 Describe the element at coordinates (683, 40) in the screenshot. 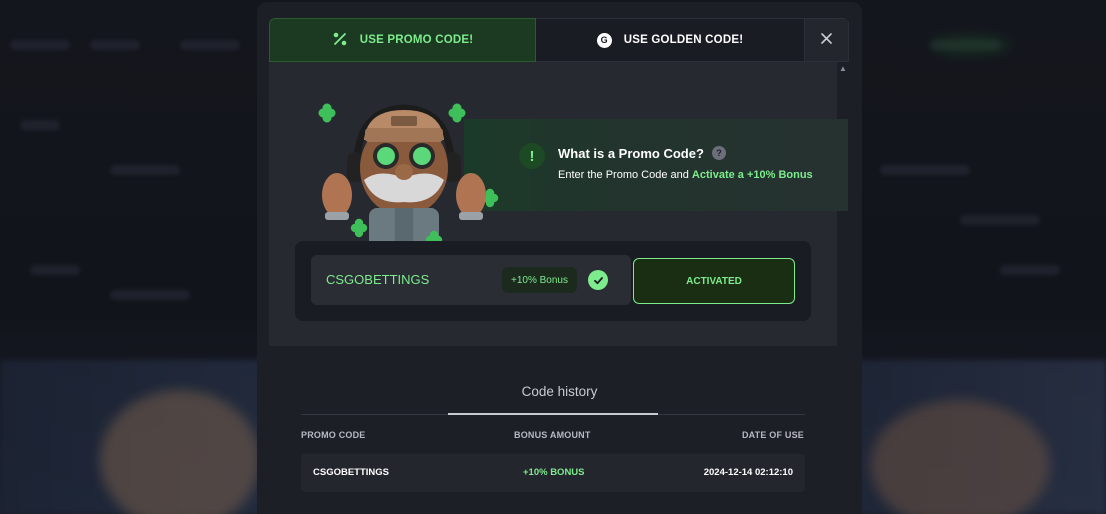

I see `tab-golden-label: USE GOLDEN CODE!` at that location.